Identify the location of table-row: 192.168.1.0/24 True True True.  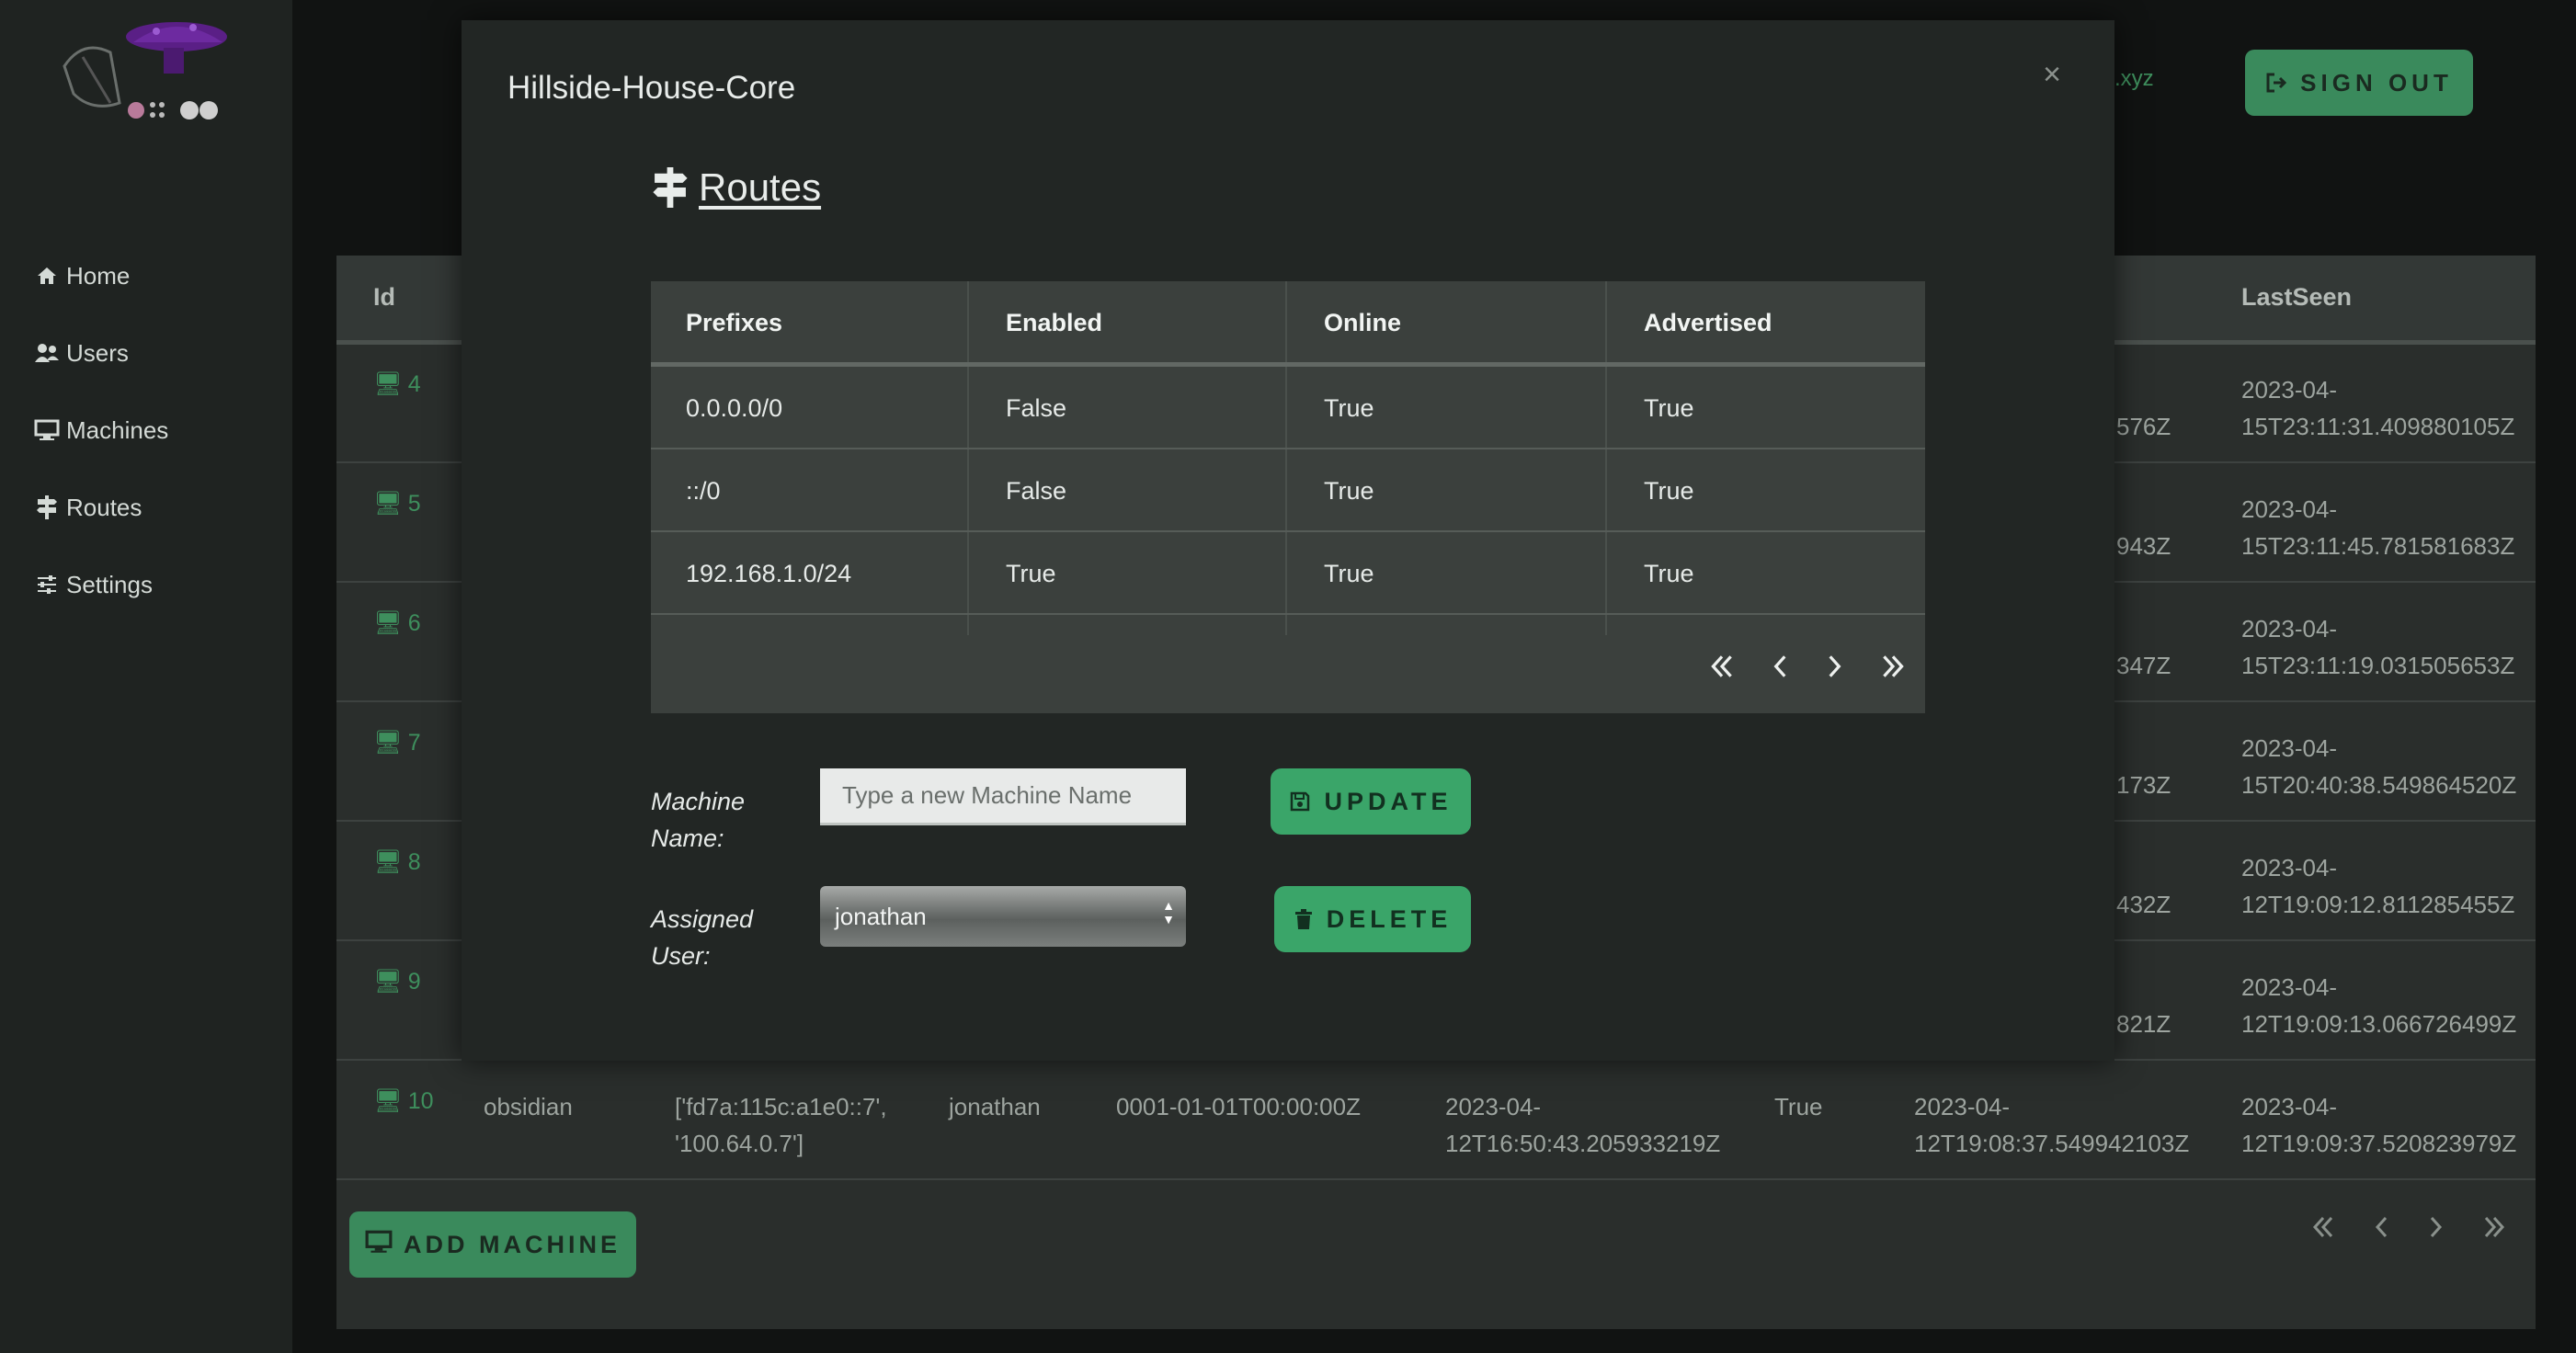
(1288, 573).